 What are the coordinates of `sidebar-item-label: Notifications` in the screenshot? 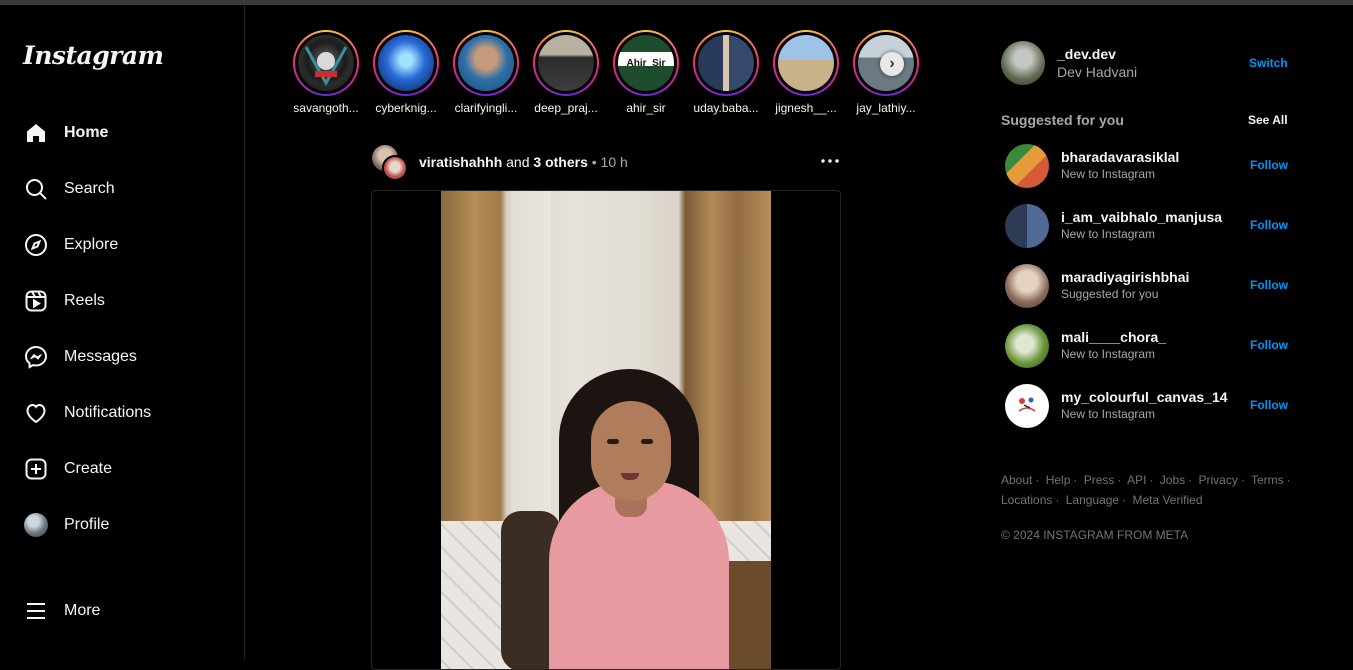 It's located at (108, 412).